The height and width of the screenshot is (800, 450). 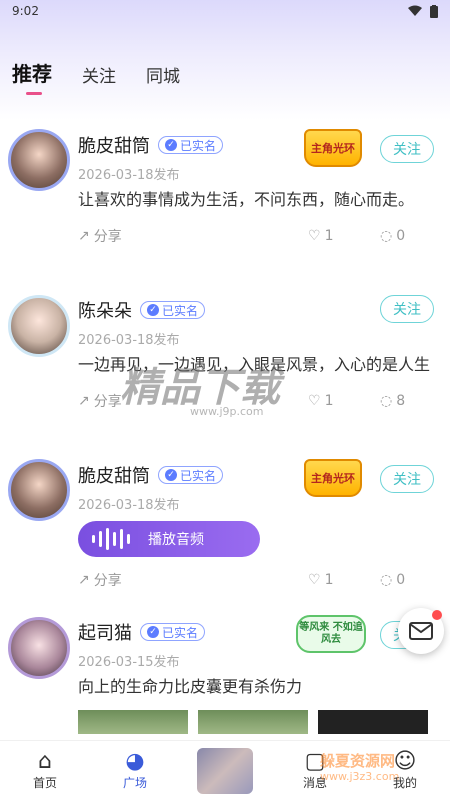 What do you see at coordinates (129, 662) in the screenshot?
I see `post-date: 2026-03-15发布` at bounding box center [129, 662].